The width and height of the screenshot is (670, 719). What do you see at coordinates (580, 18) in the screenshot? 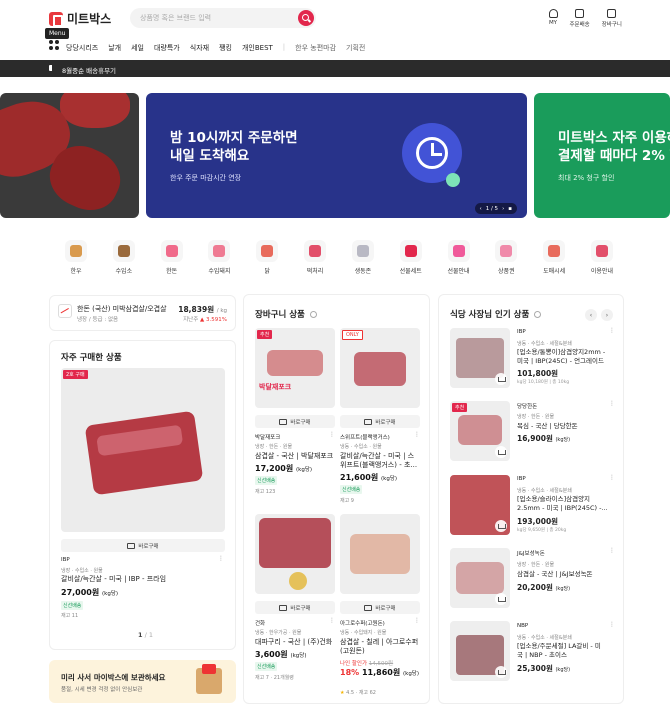
I see `orders-button: 주문배송` at bounding box center [580, 18].